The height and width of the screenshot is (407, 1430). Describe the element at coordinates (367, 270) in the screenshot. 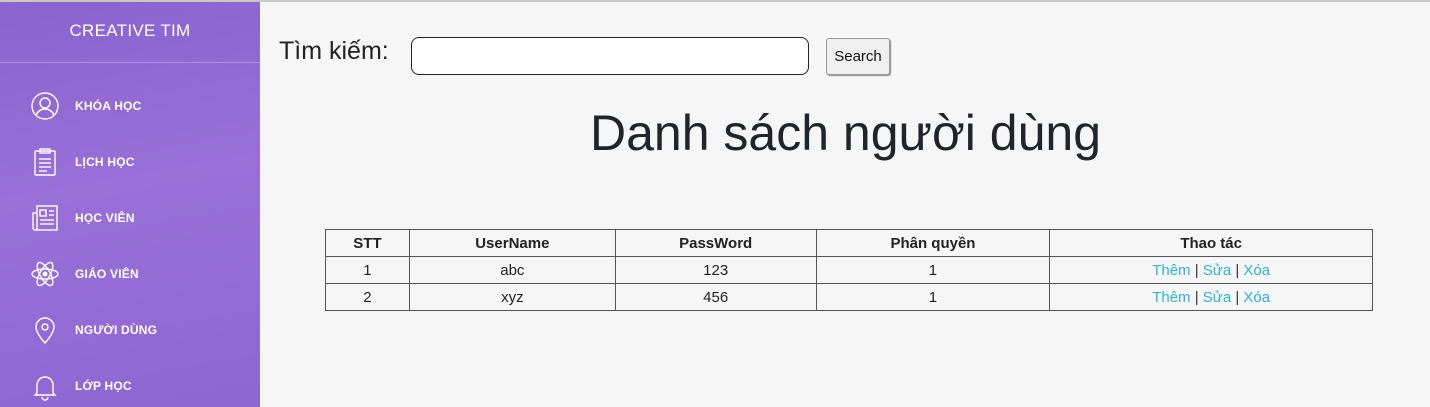

I see `cell-stt: 1` at that location.